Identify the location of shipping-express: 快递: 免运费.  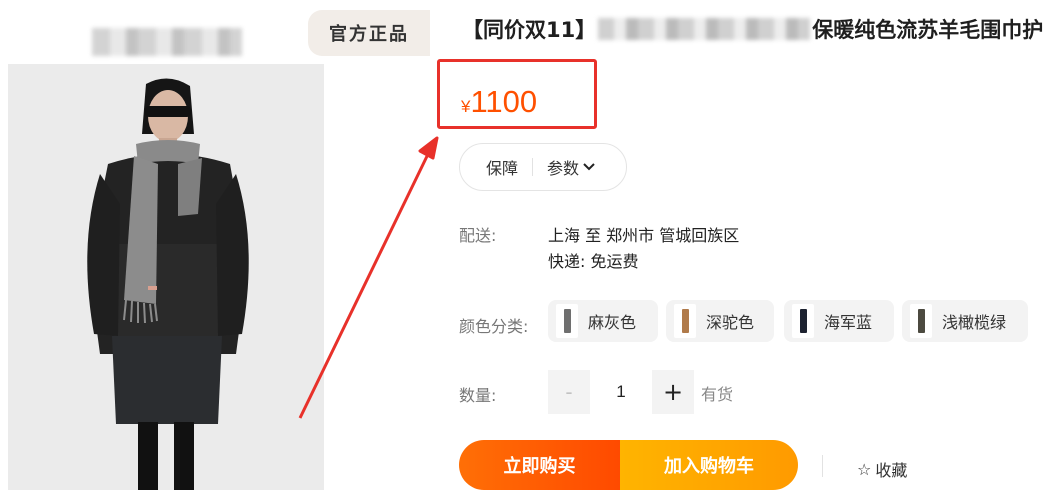
(593, 261).